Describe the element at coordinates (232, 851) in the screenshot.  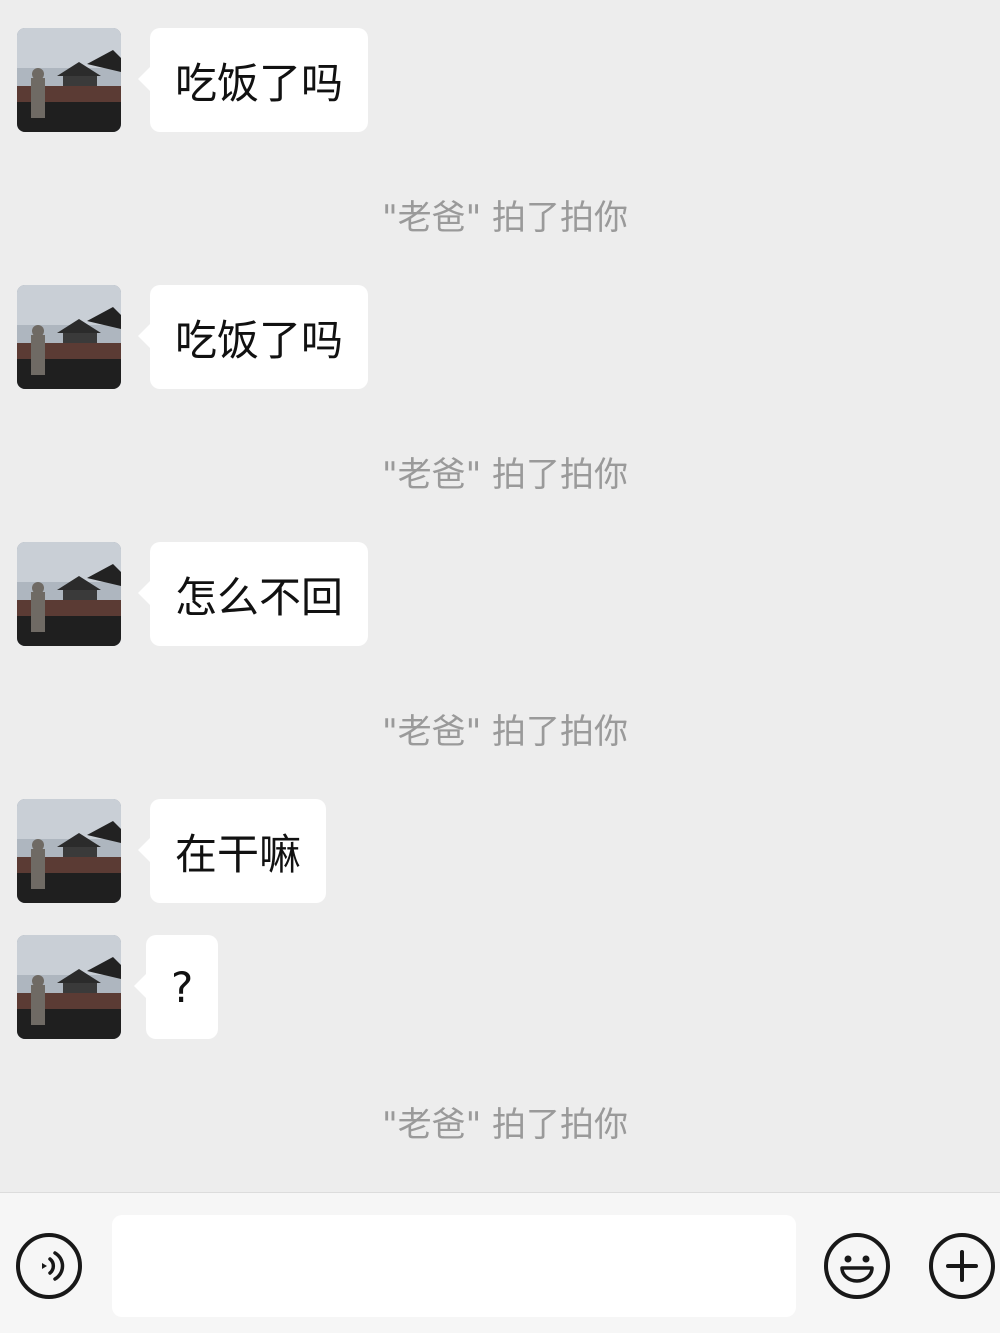
I see `message-bubble: 在干嘛` at that location.